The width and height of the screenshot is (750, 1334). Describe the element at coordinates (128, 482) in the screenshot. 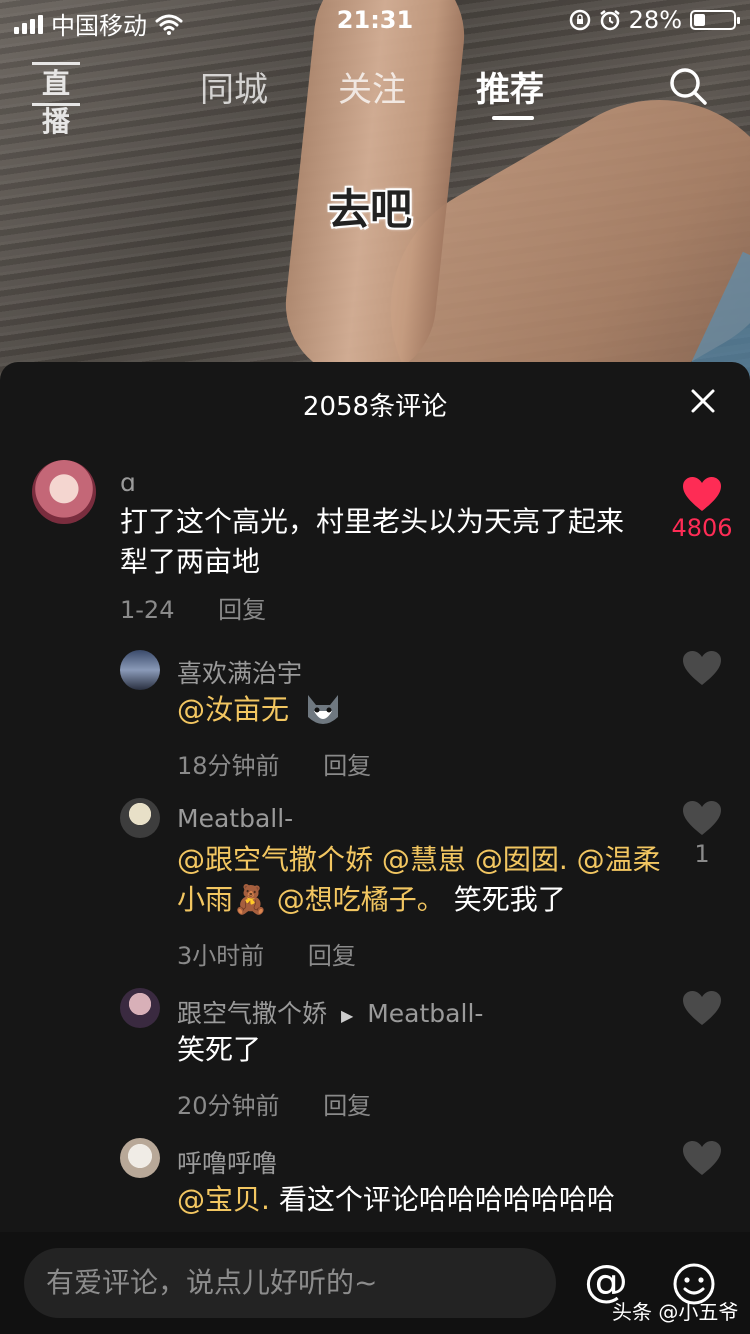

I see `comment-username: ɑ` at that location.